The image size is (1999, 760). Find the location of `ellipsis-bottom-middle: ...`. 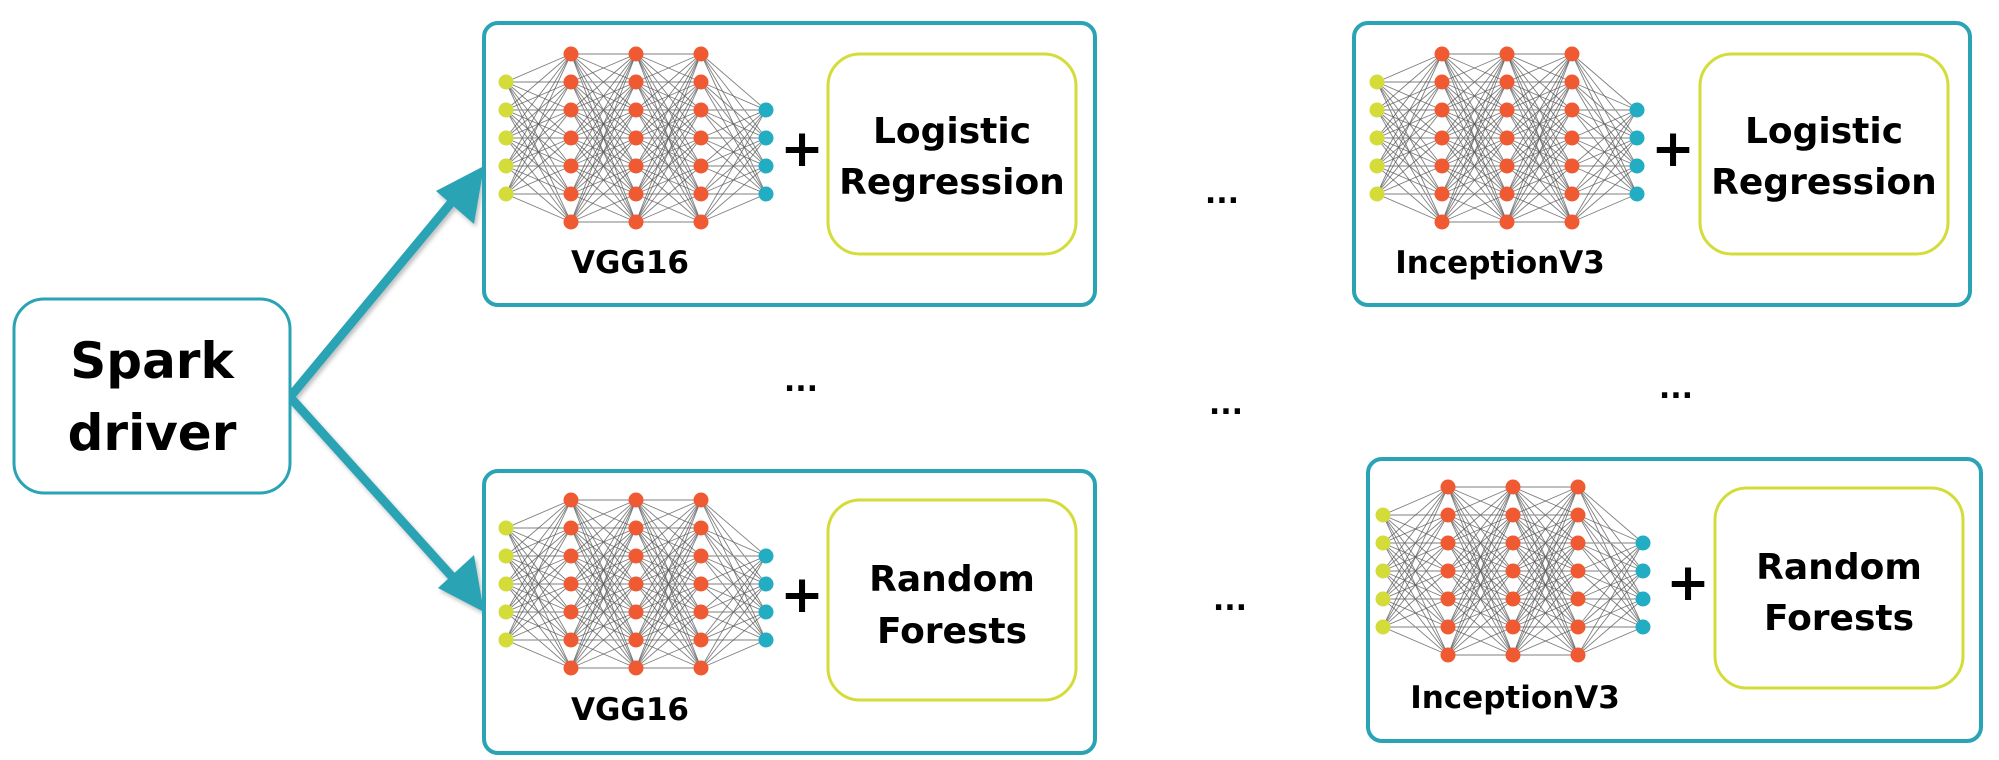

ellipsis-bottom-middle: ... is located at coordinates (1230, 600).